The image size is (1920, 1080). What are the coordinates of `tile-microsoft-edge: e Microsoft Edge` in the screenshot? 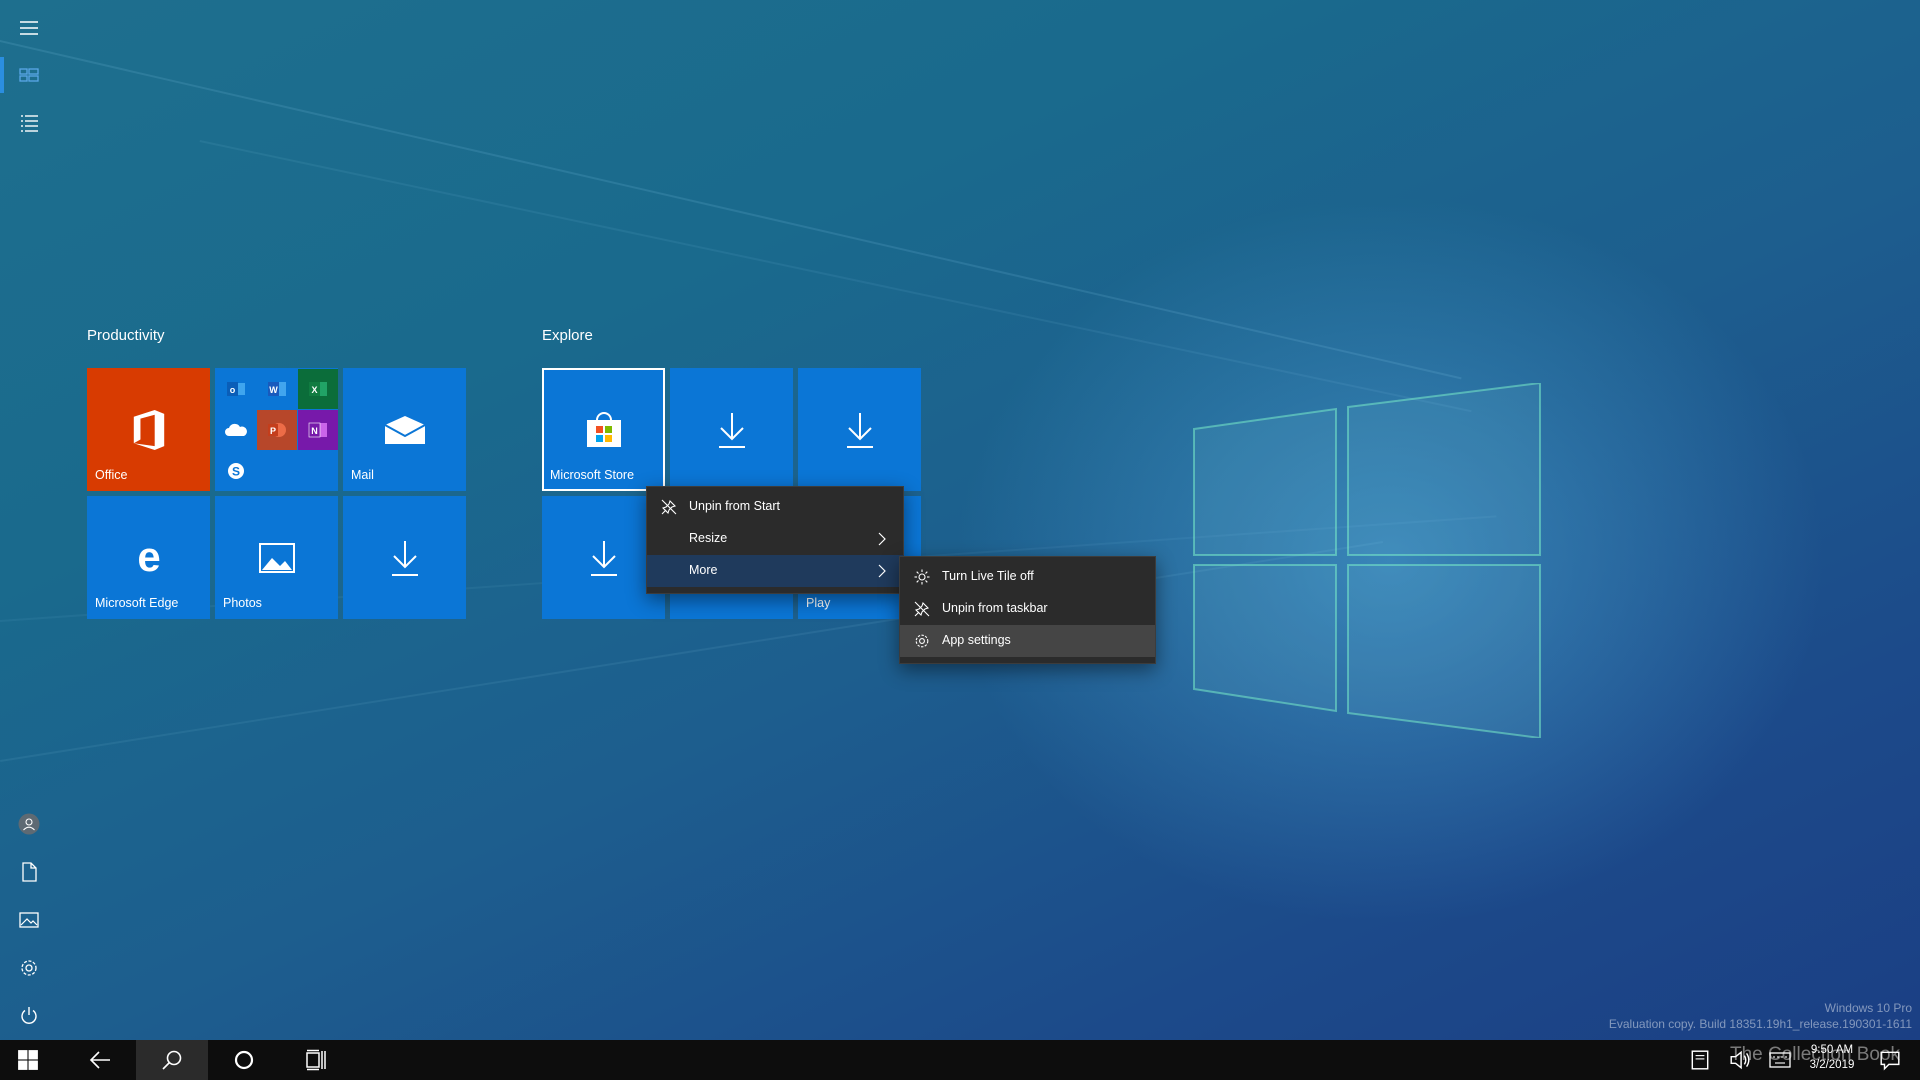 It's located at (148, 557).